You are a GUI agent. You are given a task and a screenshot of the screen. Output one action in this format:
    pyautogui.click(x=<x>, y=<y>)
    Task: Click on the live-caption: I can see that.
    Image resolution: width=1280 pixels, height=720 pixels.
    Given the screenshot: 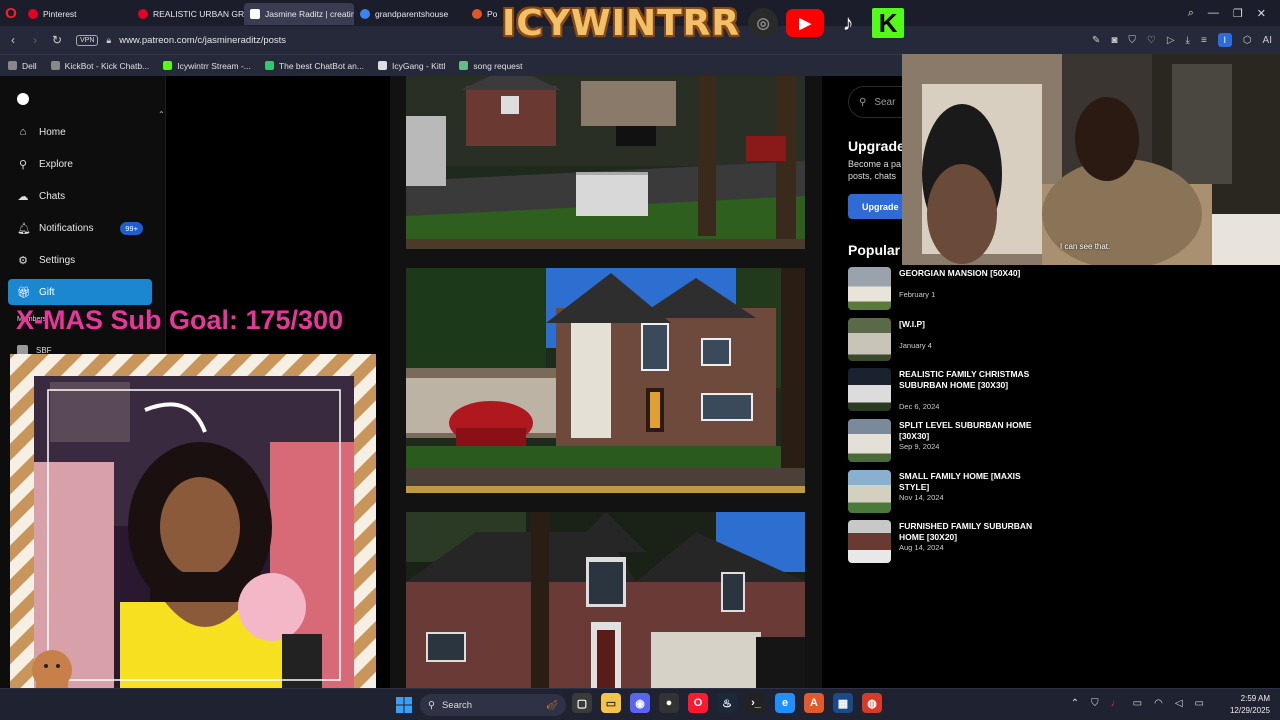 What is the action you would take?
    pyautogui.click(x=1085, y=246)
    